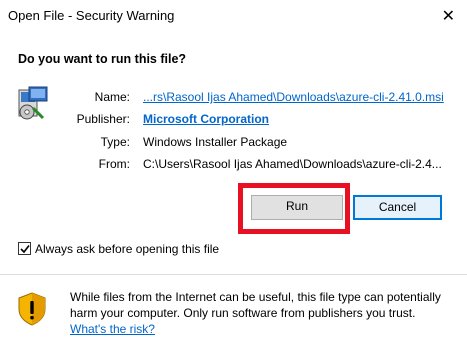  I want to click on checkmark-icon, so click(25, 249).